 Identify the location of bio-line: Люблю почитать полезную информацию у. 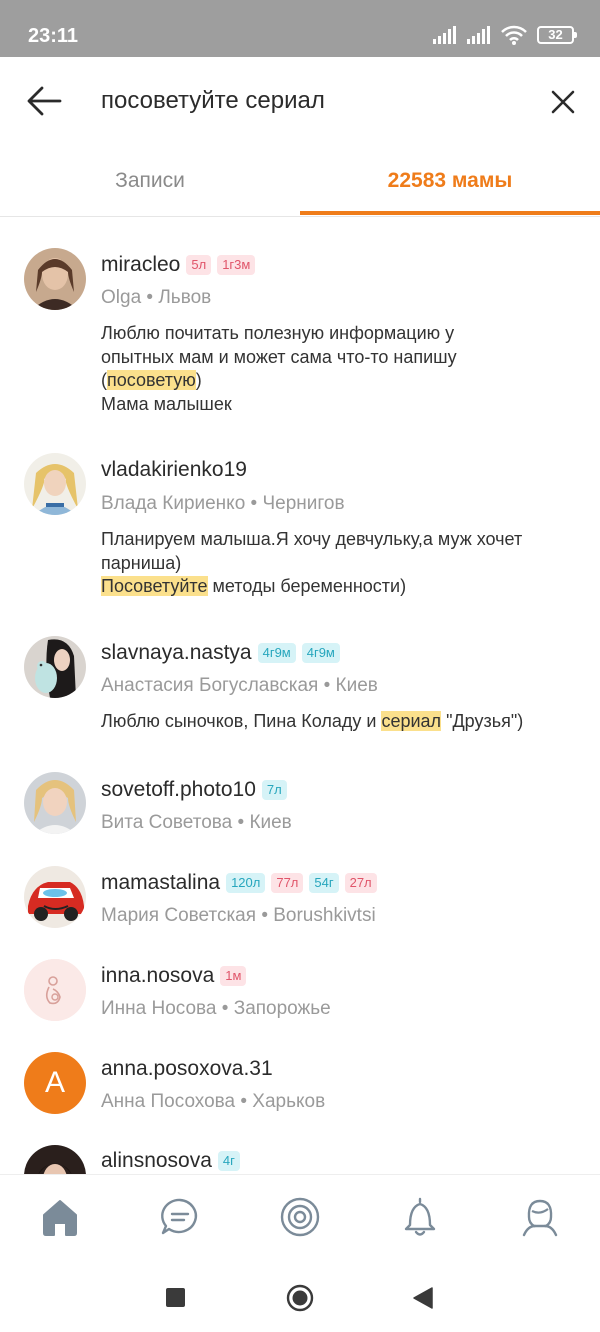
(278, 333).